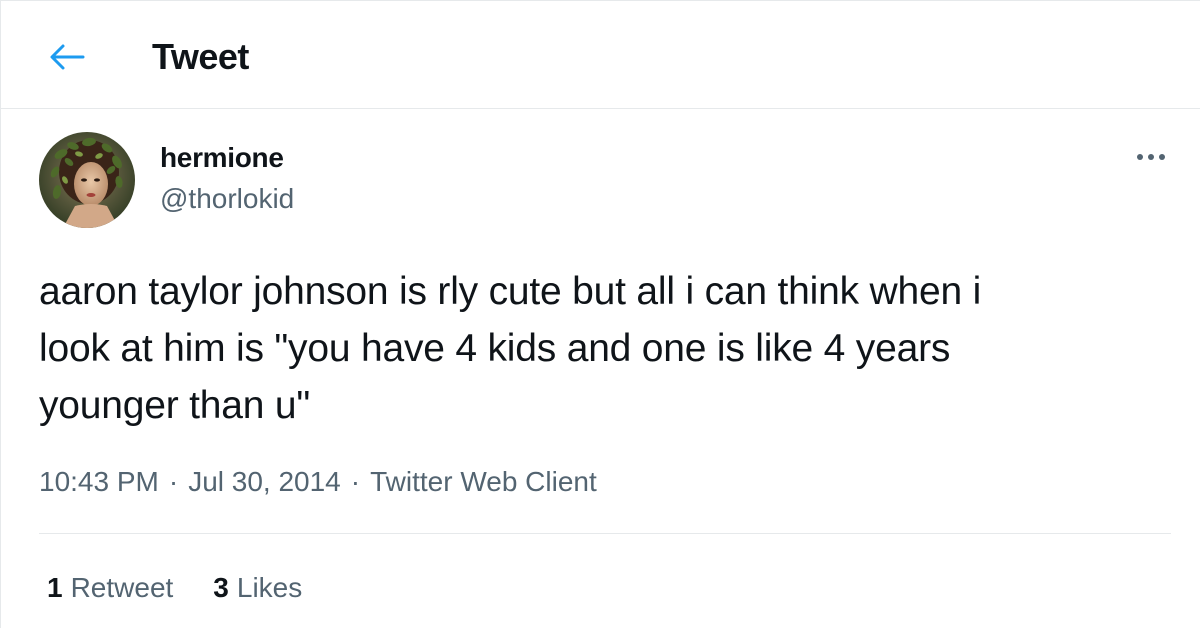 Image resolution: width=1200 pixels, height=628 pixels. Describe the element at coordinates (99, 482) in the screenshot. I see `tweet-time: 10:43 PM` at that location.